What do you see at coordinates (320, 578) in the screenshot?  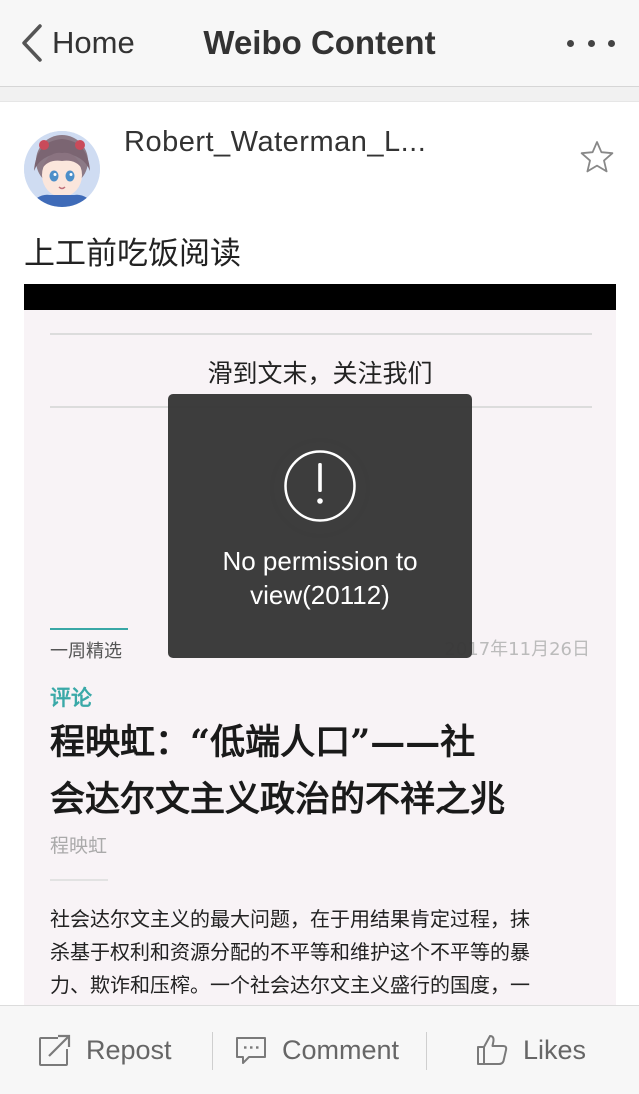 I see `toast-message: No permission to view(20112)` at bounding box center [320, 578].